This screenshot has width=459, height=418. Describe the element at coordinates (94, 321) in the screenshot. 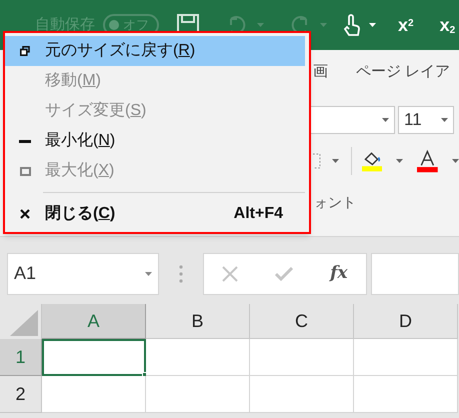

I see `column-header: A` at that location.